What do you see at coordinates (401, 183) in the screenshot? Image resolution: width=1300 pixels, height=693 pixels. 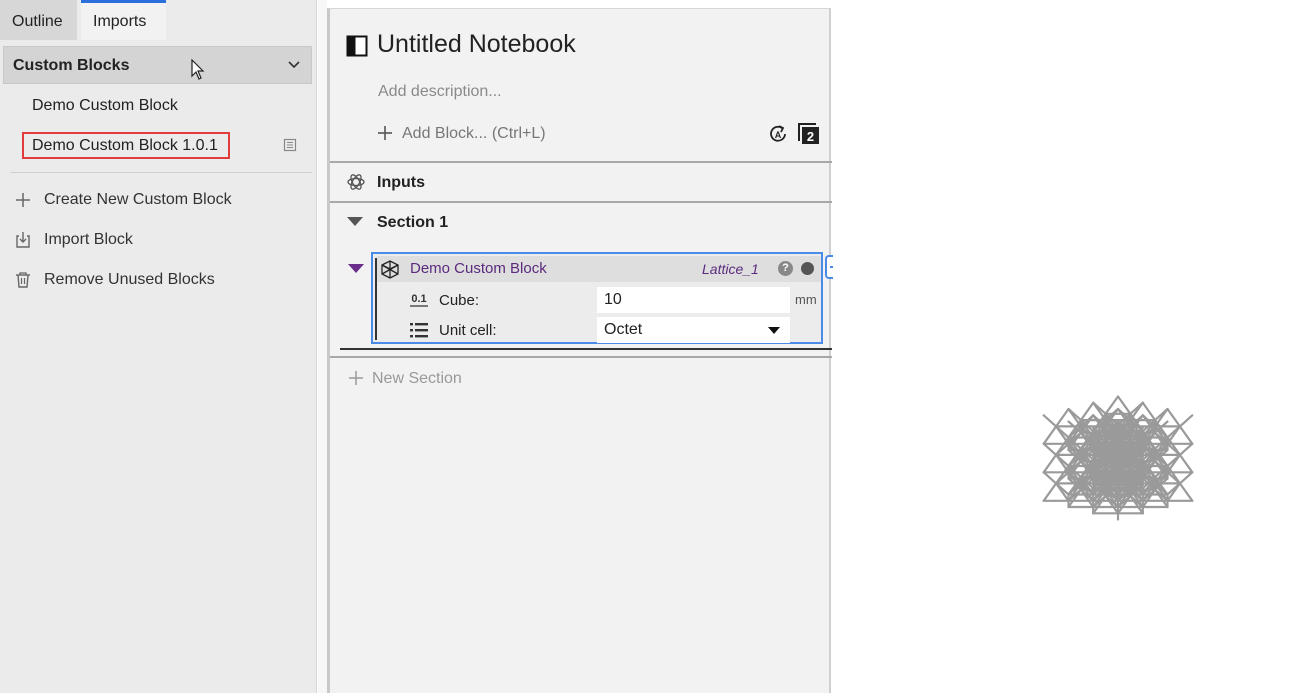 I see `inputs-section-label: Inputs` at bounding box center [401, 183].